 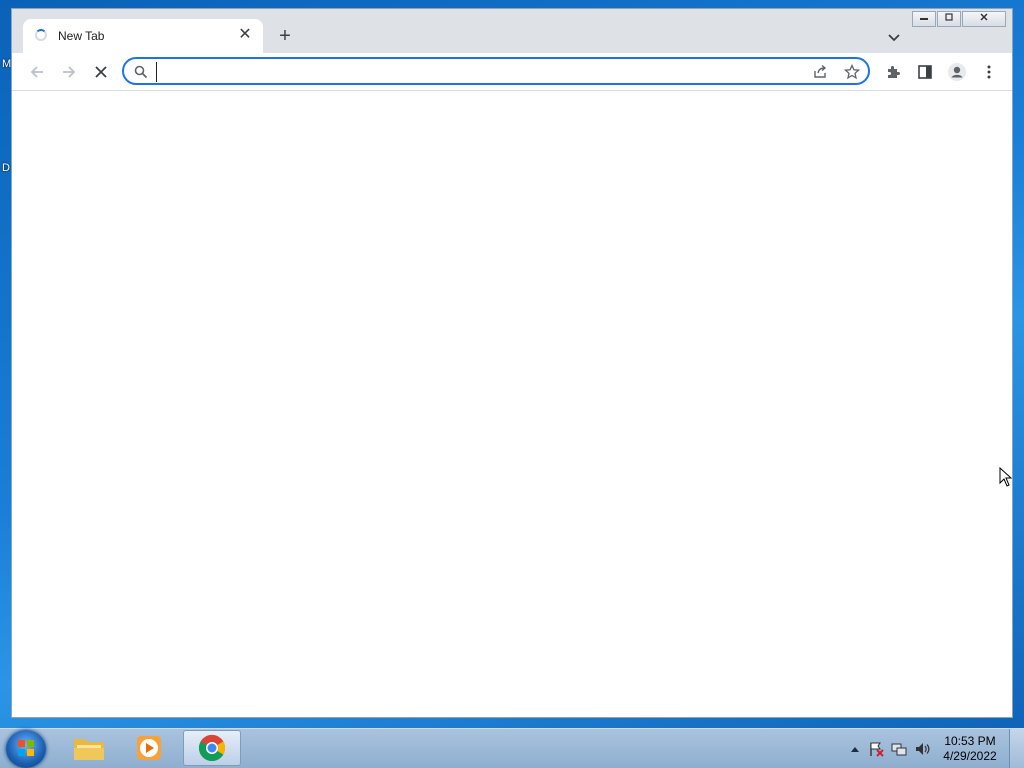 What do you see at coordinates (245, 35) in the screenshot?
I see `tab-close-button: ✕` at bounding box center [245, 35].